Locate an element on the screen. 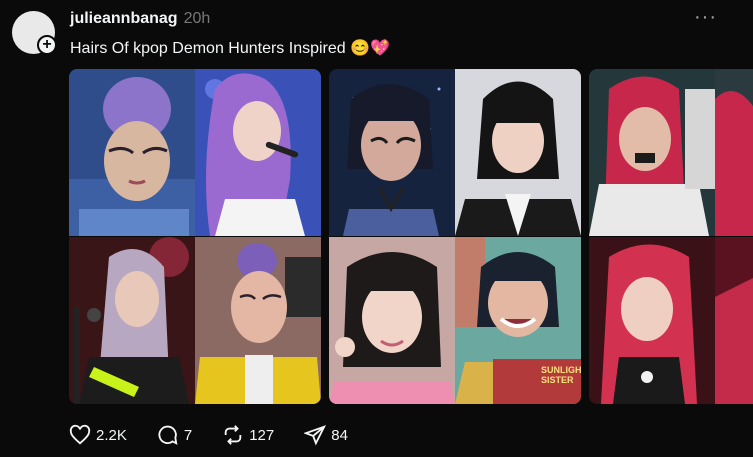 This screenshot has width=753, height=457. post-caption: Hairs Of kpop Demon Hunters Inspired 😊💖 is located at coordinates (230, 48).